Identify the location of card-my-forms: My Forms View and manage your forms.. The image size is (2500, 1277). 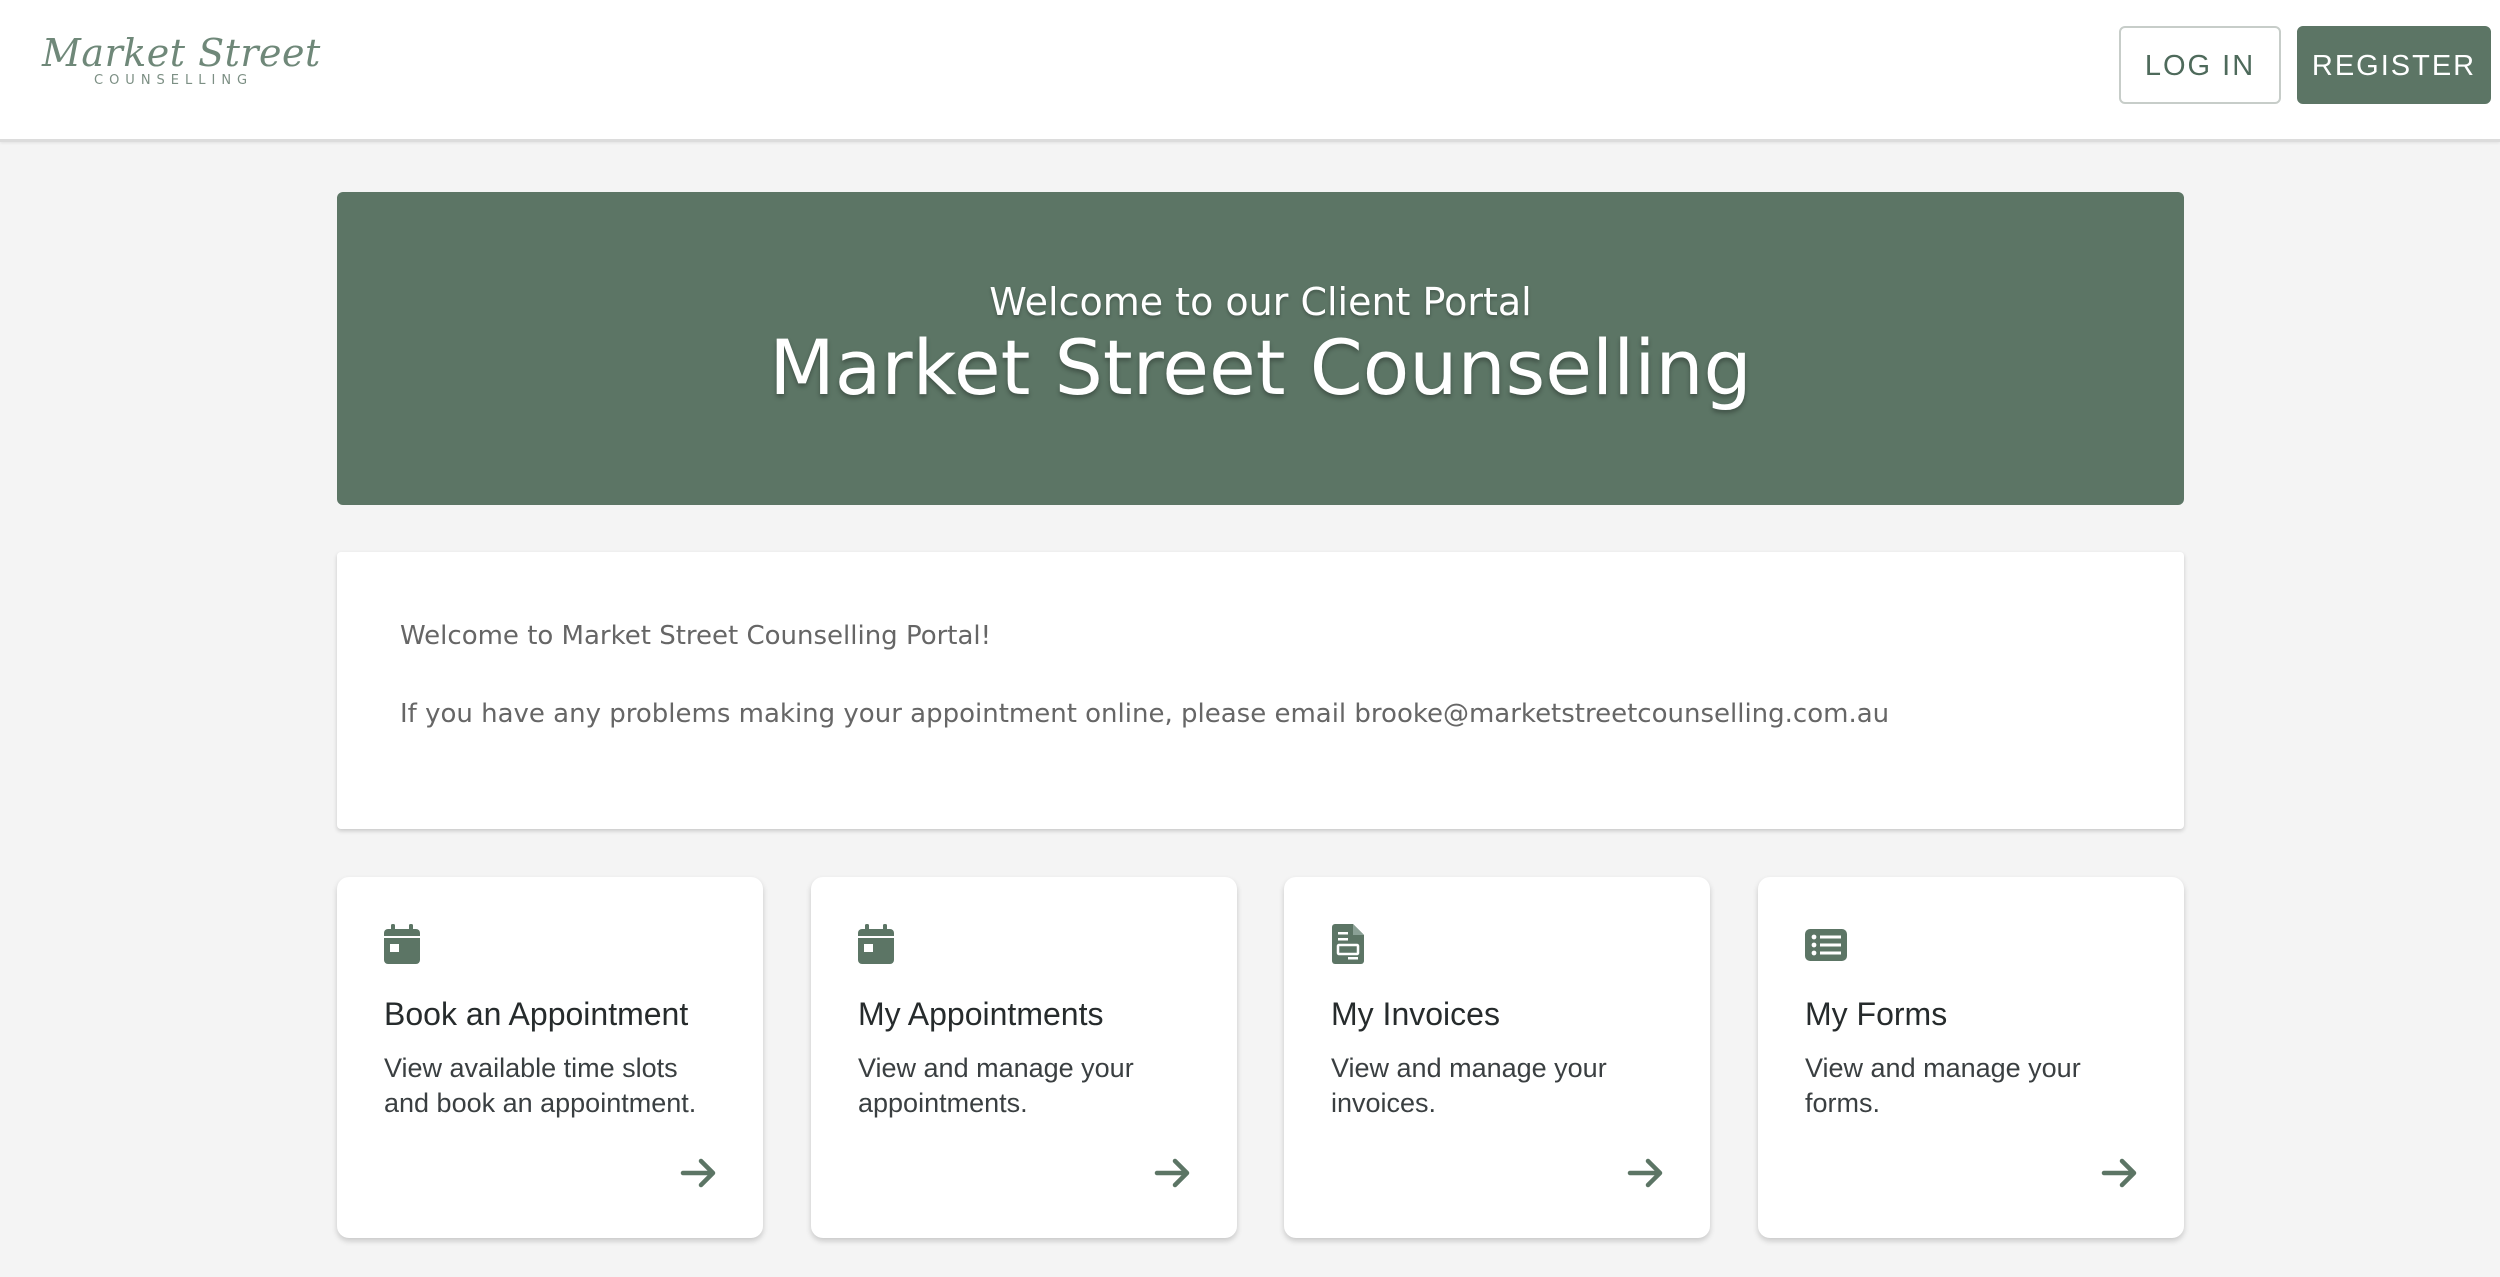
(1971, 1057).